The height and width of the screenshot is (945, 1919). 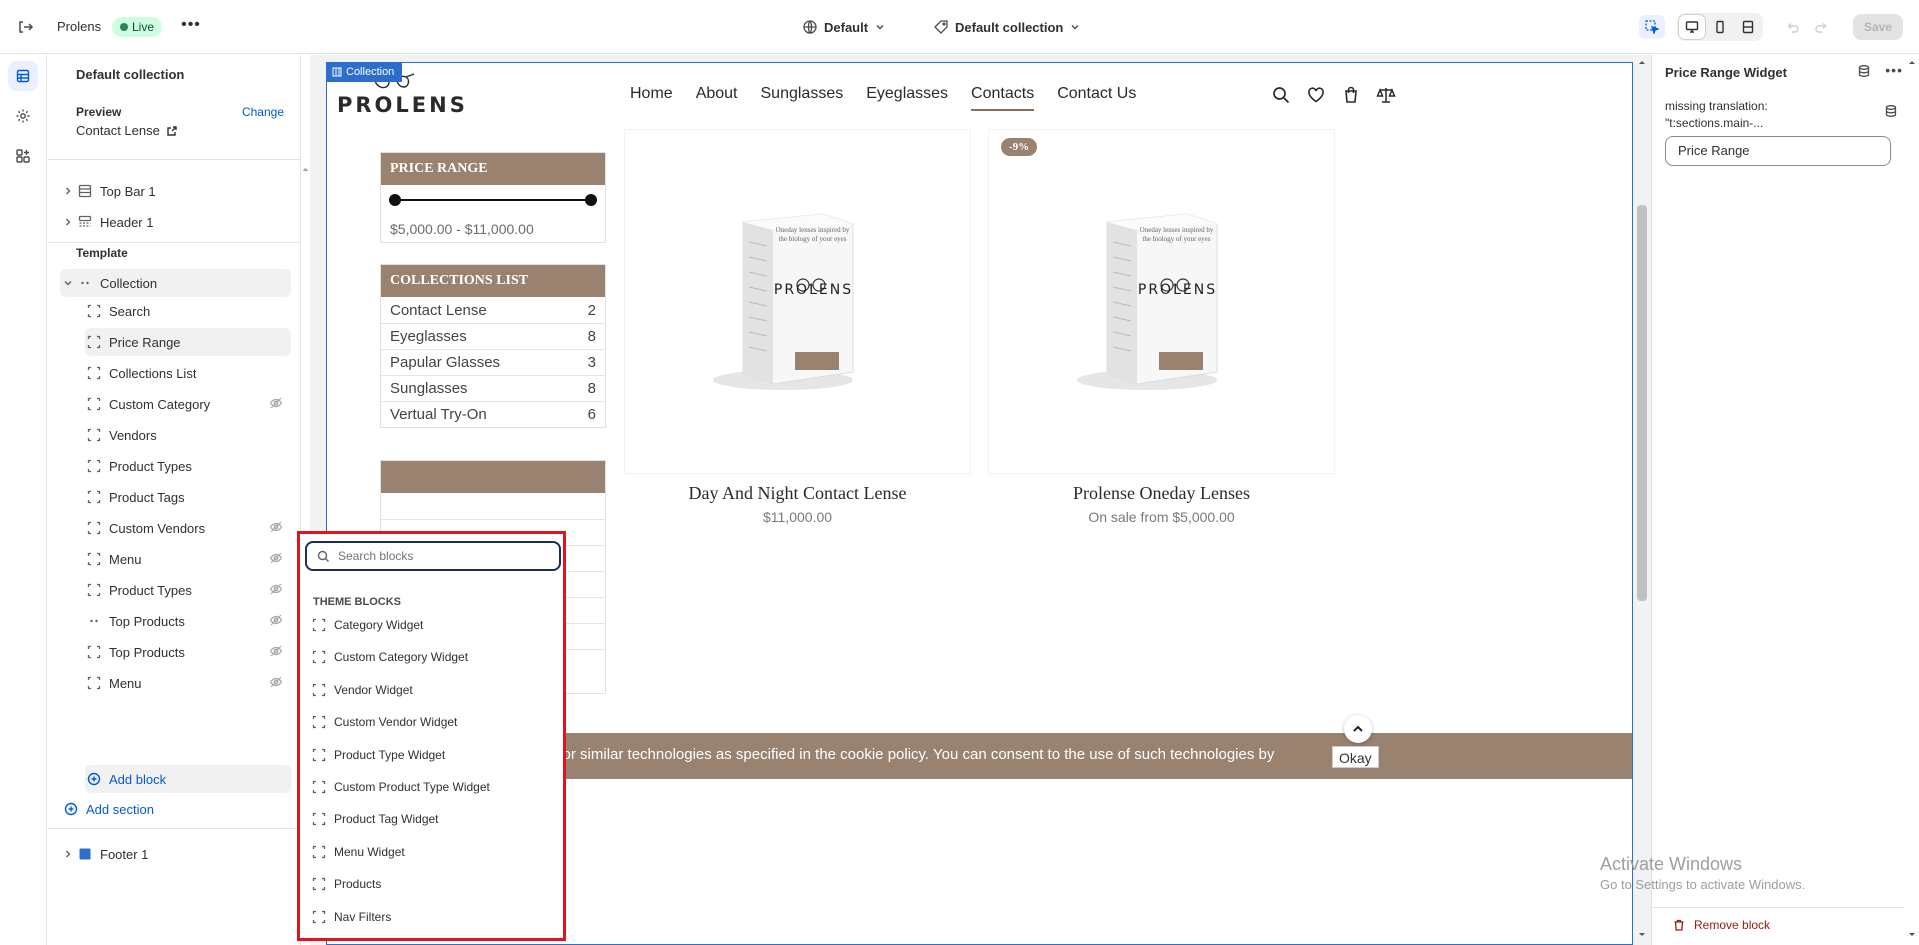 I want to click on block-option: Nav Filters, so click(x=432, y=917).